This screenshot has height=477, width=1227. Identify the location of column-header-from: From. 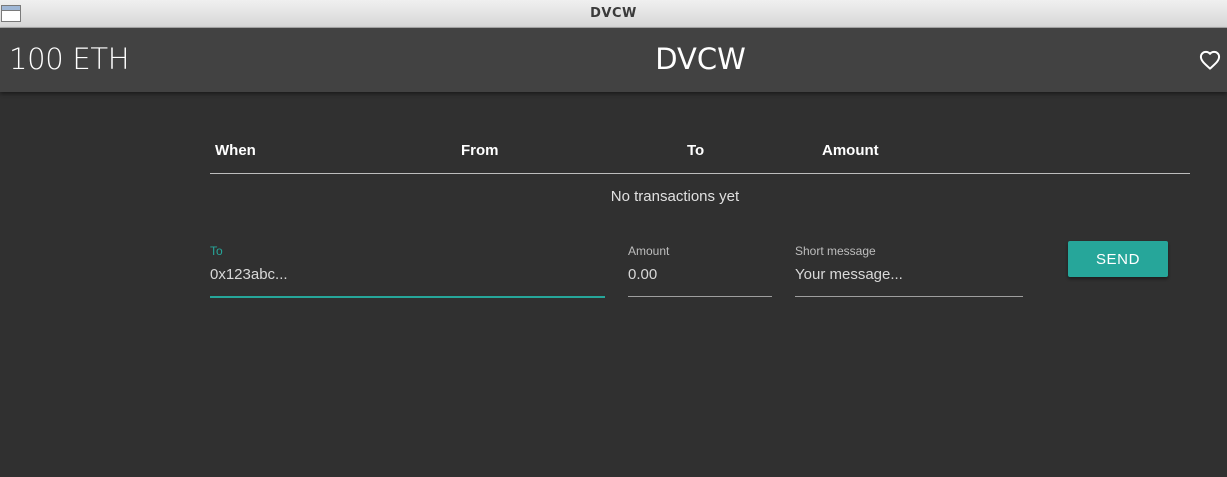
(480, 150).